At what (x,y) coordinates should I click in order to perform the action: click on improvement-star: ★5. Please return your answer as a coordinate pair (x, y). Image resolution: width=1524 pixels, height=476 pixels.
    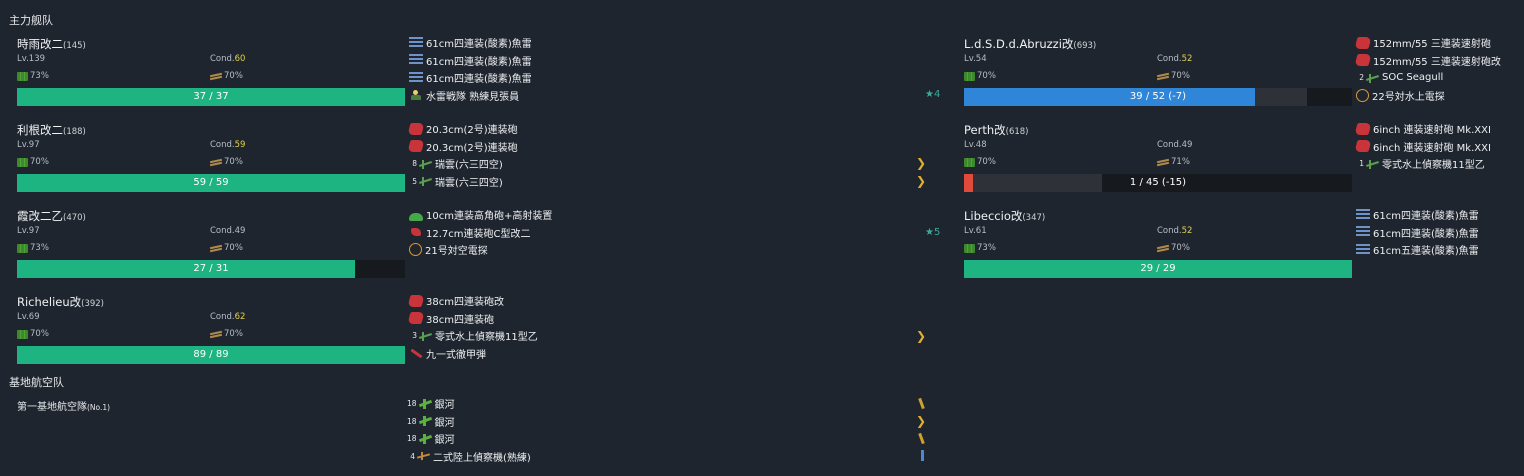
    Looking at the image, I should click on (933, 232).